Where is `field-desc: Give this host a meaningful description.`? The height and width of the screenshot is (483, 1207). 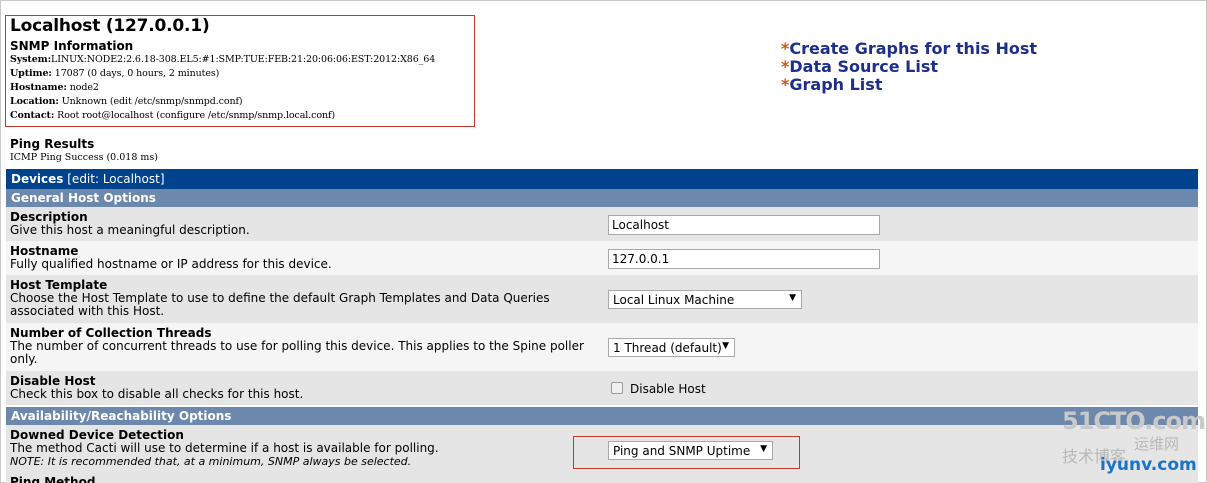 field-desc: Give this host a meaningful description. is located at coordinates (130, 230).